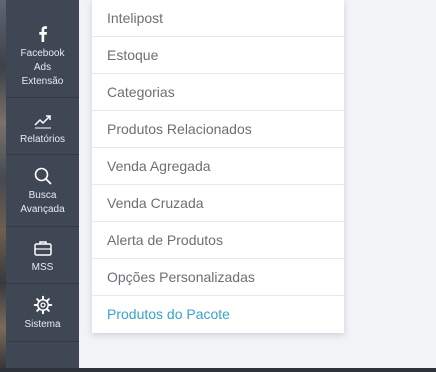  Describe the element at coordinates (218, 18) in the screenshot. I see `submenu-item-intelipost: Intelipost` at that location.